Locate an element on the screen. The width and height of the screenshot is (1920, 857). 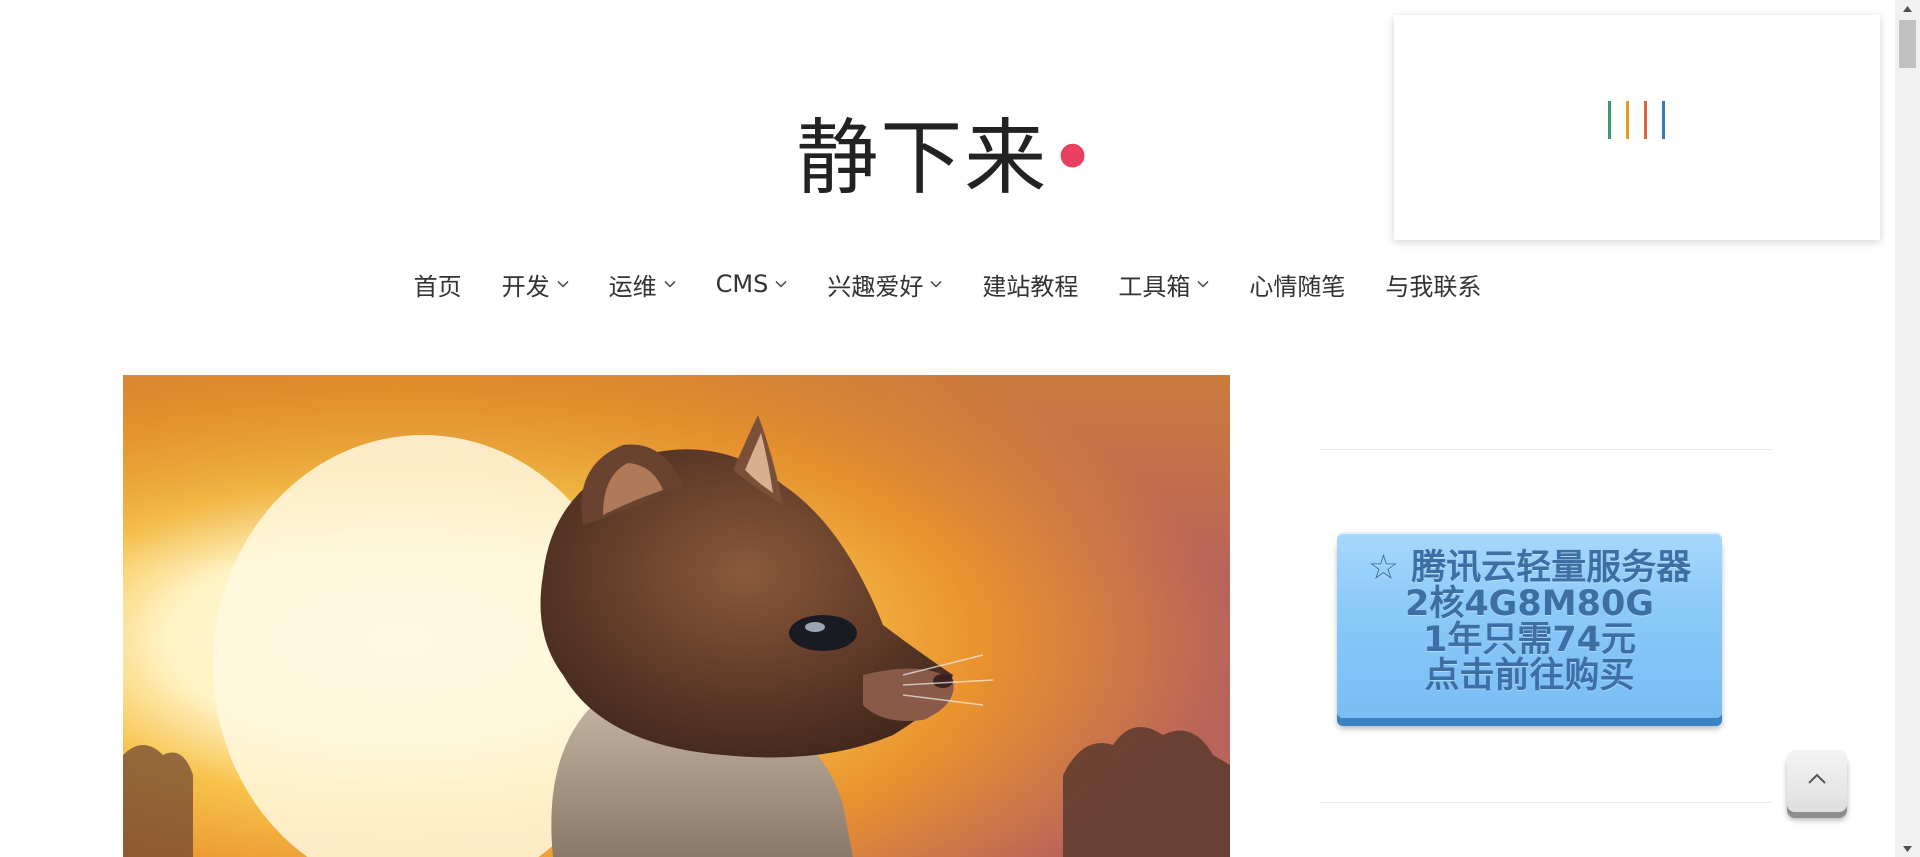
nav-item-dev: 开发 is located at coordinates (535, 284).